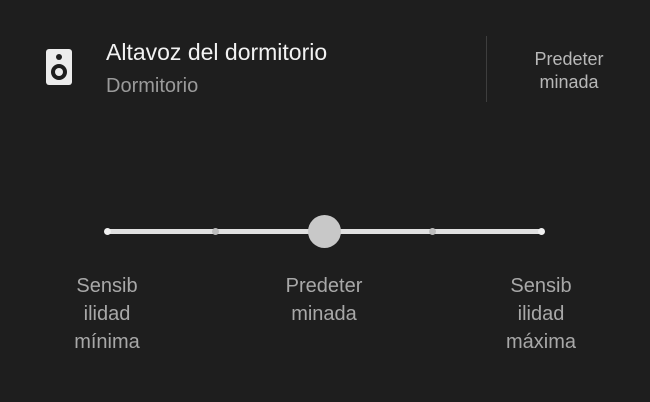  Describe the element at coordinates (152, 86) in the screenshot. I see `device-room: Dormitorio` at that location.